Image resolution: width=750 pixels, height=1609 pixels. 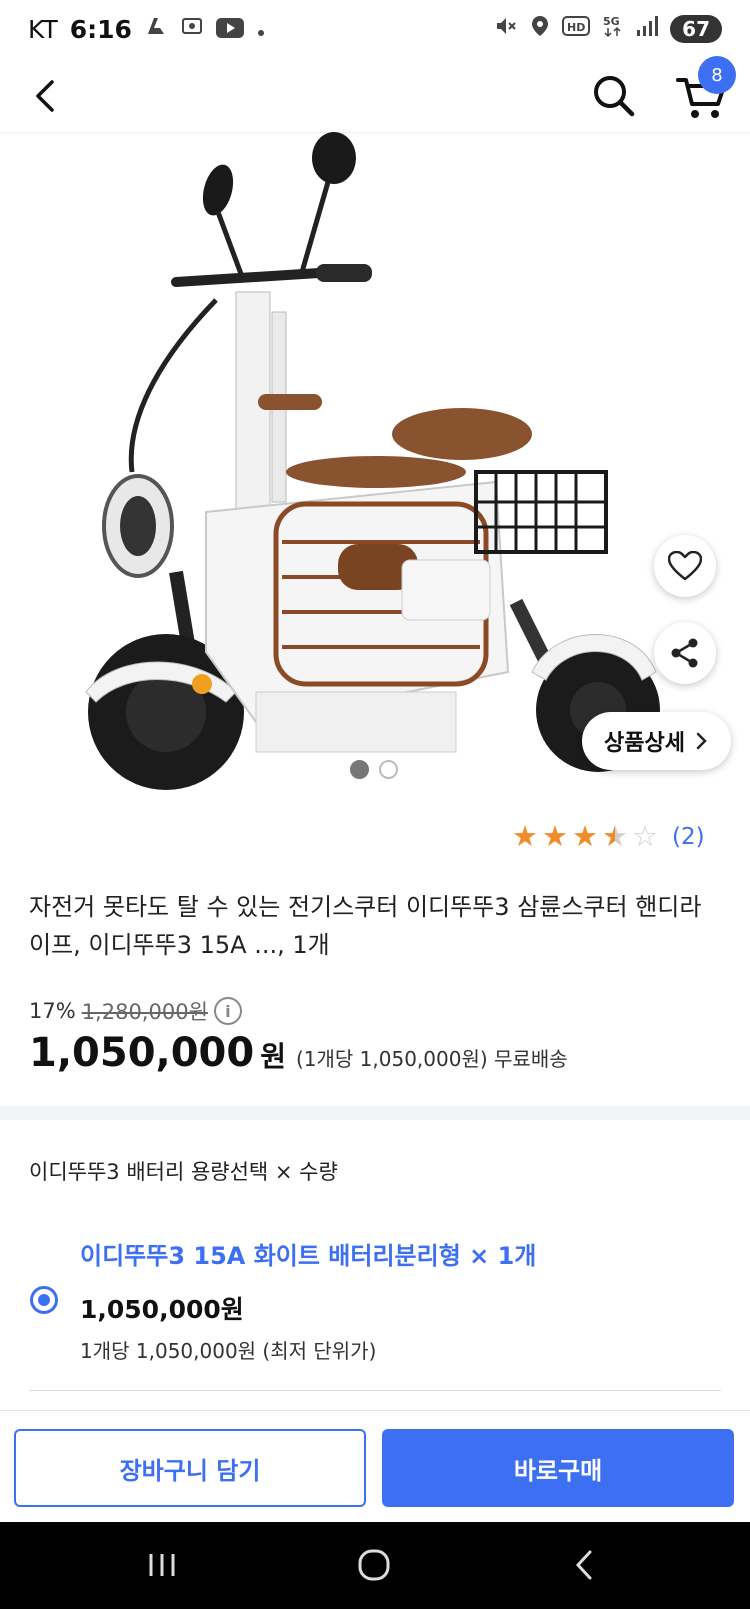 I want to click on hd-icon: HD, so click(x=576, y=28).